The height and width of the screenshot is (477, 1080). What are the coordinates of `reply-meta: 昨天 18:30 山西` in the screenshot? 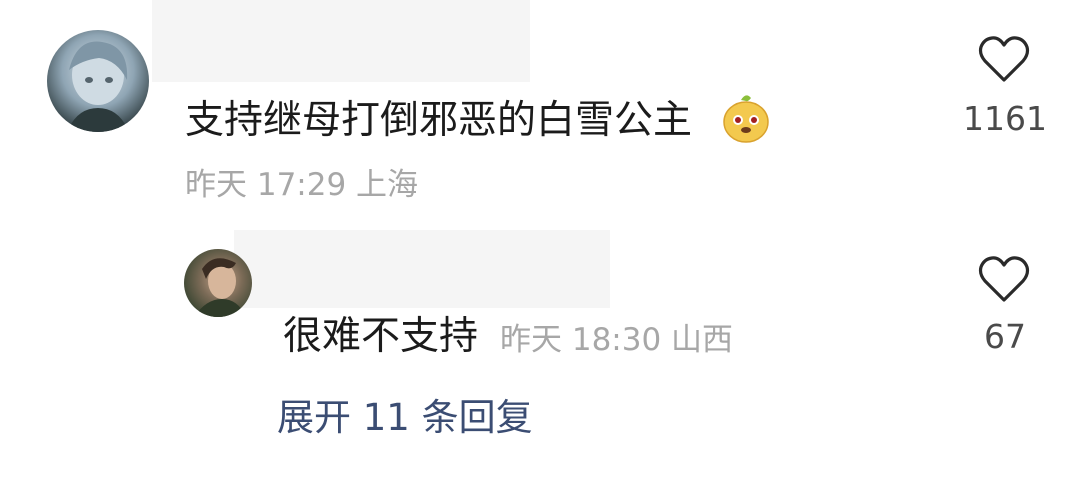 It's located at (617, 340).